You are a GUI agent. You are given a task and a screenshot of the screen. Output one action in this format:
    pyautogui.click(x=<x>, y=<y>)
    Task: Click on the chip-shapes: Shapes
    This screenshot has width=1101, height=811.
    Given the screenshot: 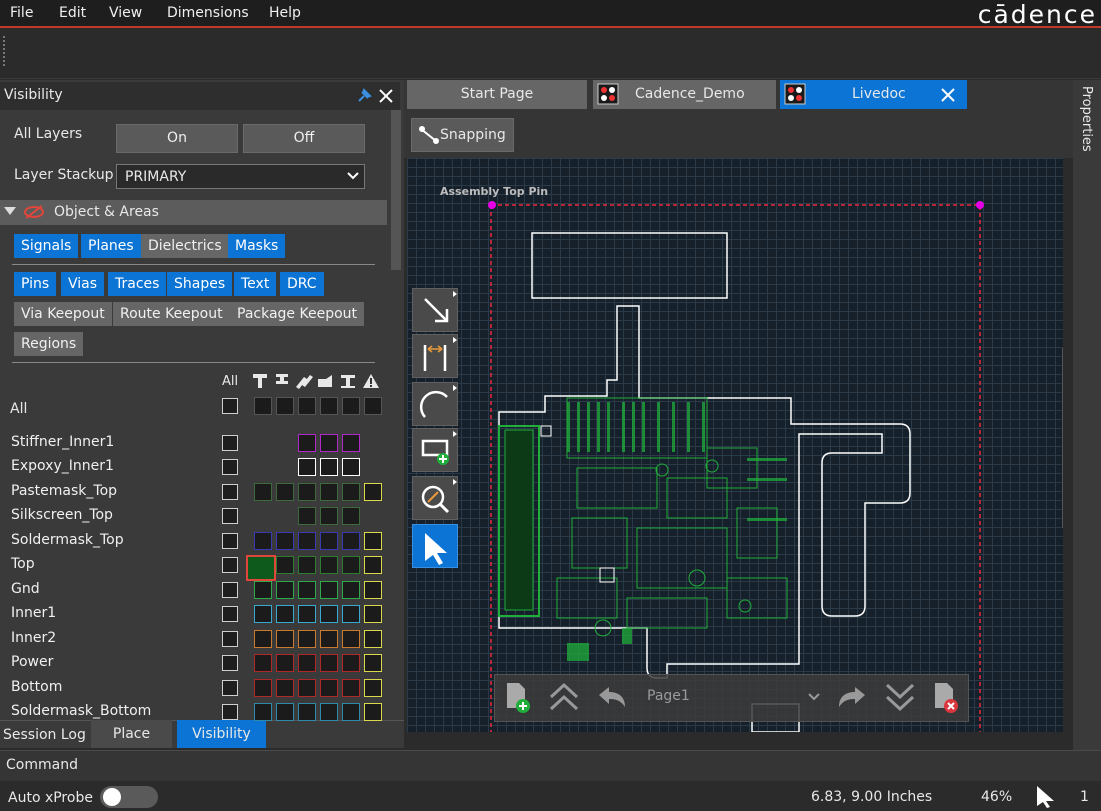 What is the action you would take?
    pyautogui.click(x=200, y=284)
    